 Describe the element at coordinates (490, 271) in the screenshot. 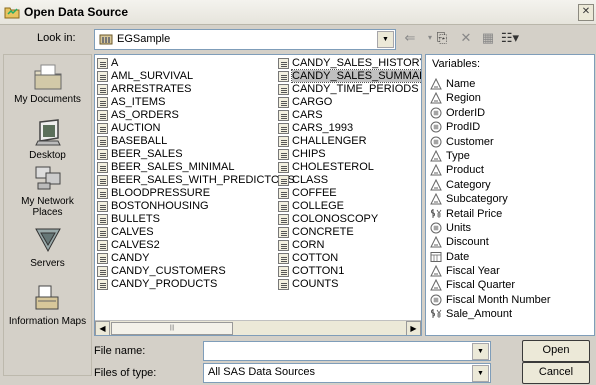

I see `variable-item: Fiscal Year` at that location.